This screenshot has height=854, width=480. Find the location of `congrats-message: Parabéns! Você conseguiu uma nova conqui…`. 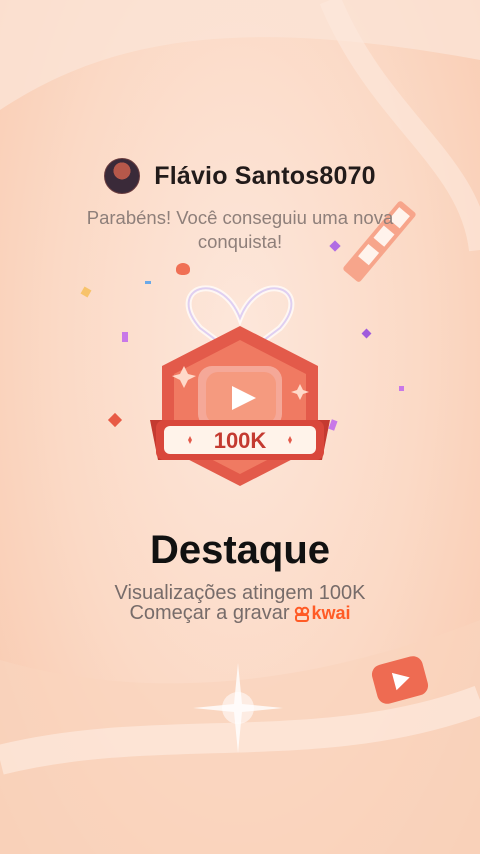

congrats-message: Parabéns! Você conseguiu uma nova conqui… is located at coordinates (240, 229).